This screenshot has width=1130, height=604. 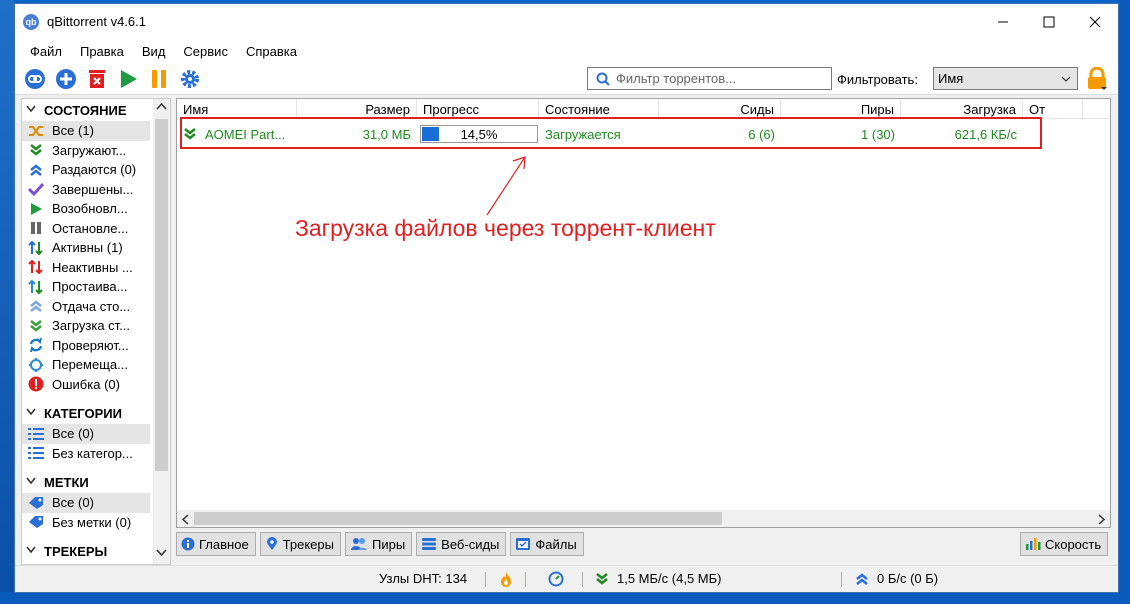 I want to click on add-link-button, so click(x=34, y=79).